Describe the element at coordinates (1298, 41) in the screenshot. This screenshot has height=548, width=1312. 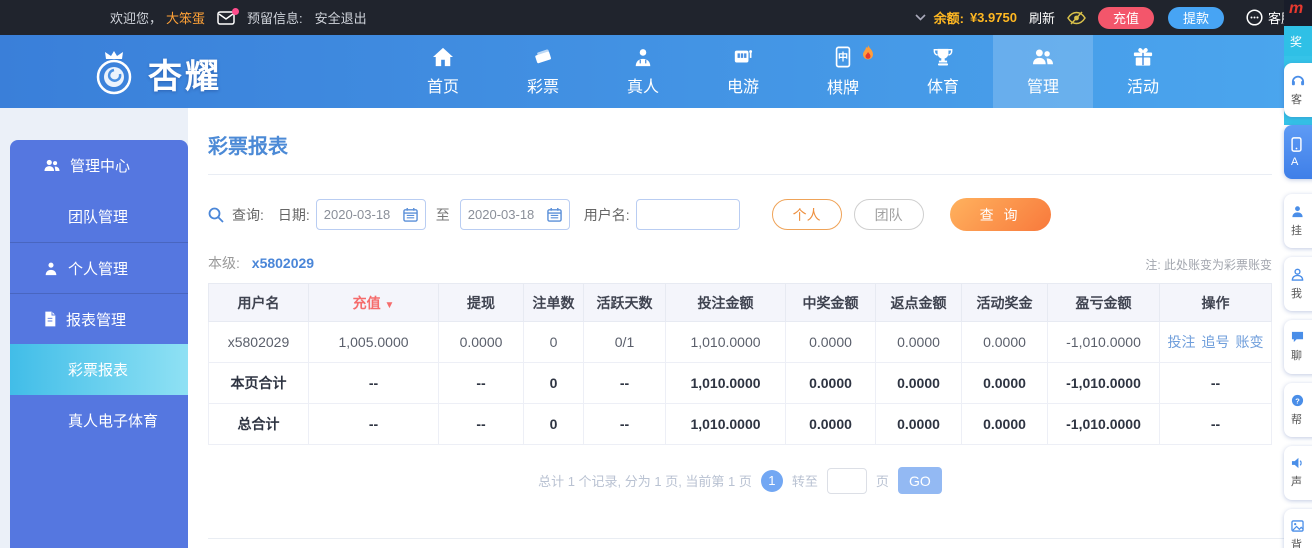
I see `widget-prize-tab: 奖` at that location.